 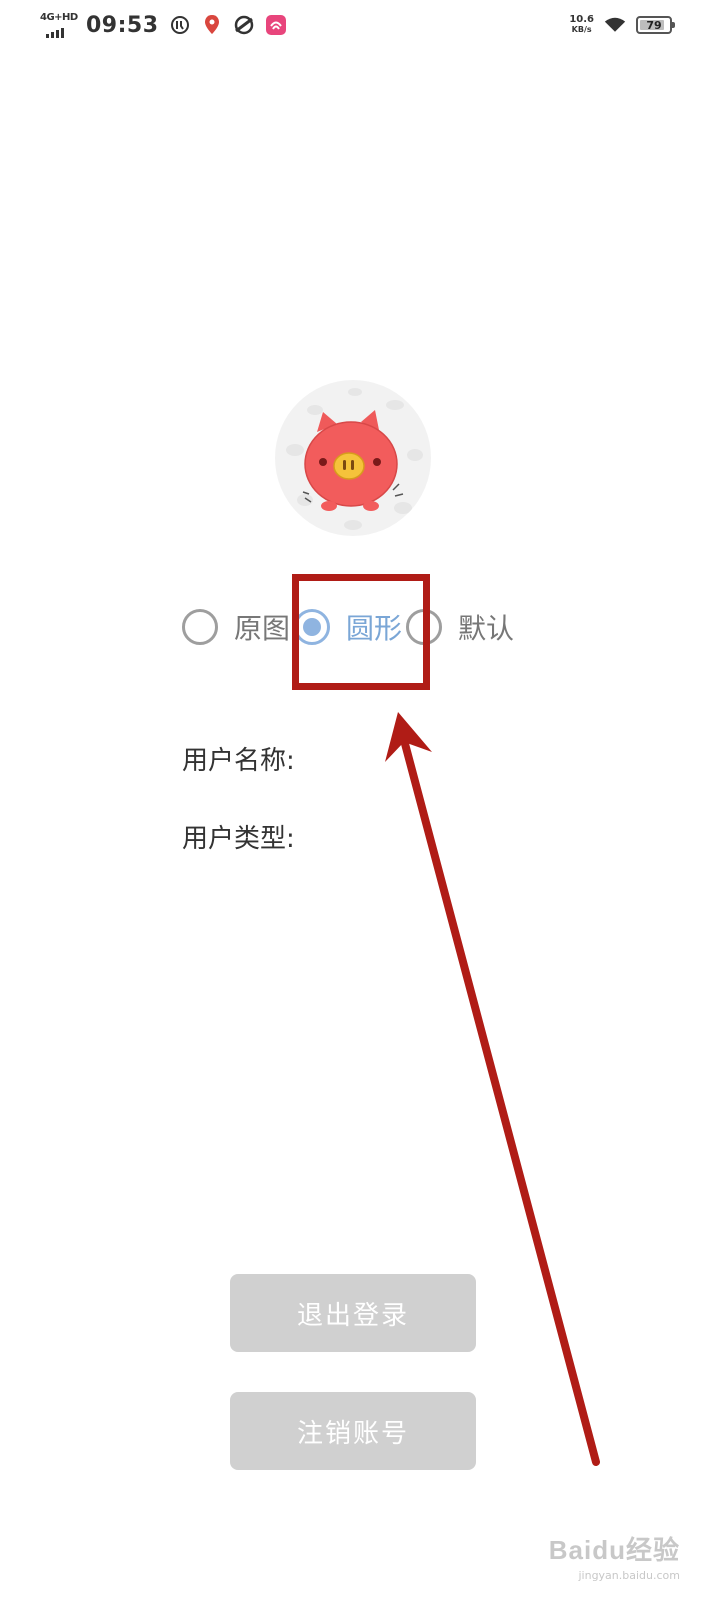 I want to click on battery-icon: 79, so click(x=655, y=25).